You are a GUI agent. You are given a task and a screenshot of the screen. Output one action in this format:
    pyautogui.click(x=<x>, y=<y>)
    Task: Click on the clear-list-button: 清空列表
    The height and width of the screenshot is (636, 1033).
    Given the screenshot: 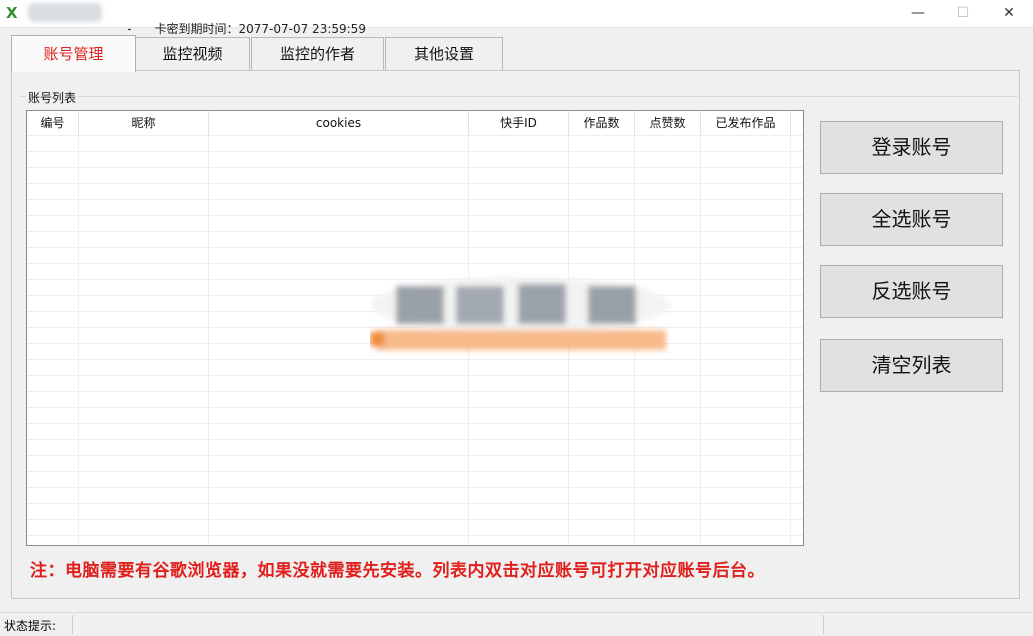 What is the action you would take?
    pyautogui.click(x=911, y=365)
    